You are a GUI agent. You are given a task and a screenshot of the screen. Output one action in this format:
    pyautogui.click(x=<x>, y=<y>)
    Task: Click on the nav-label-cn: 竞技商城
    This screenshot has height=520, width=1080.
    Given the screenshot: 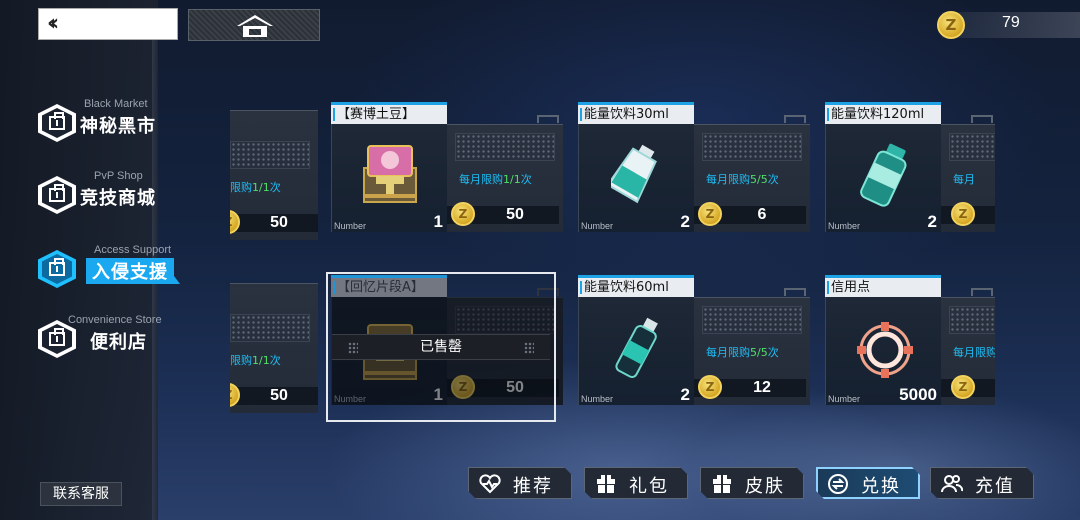 What is the action you would take?
    pyautogui.click(x=118, y=198)
    